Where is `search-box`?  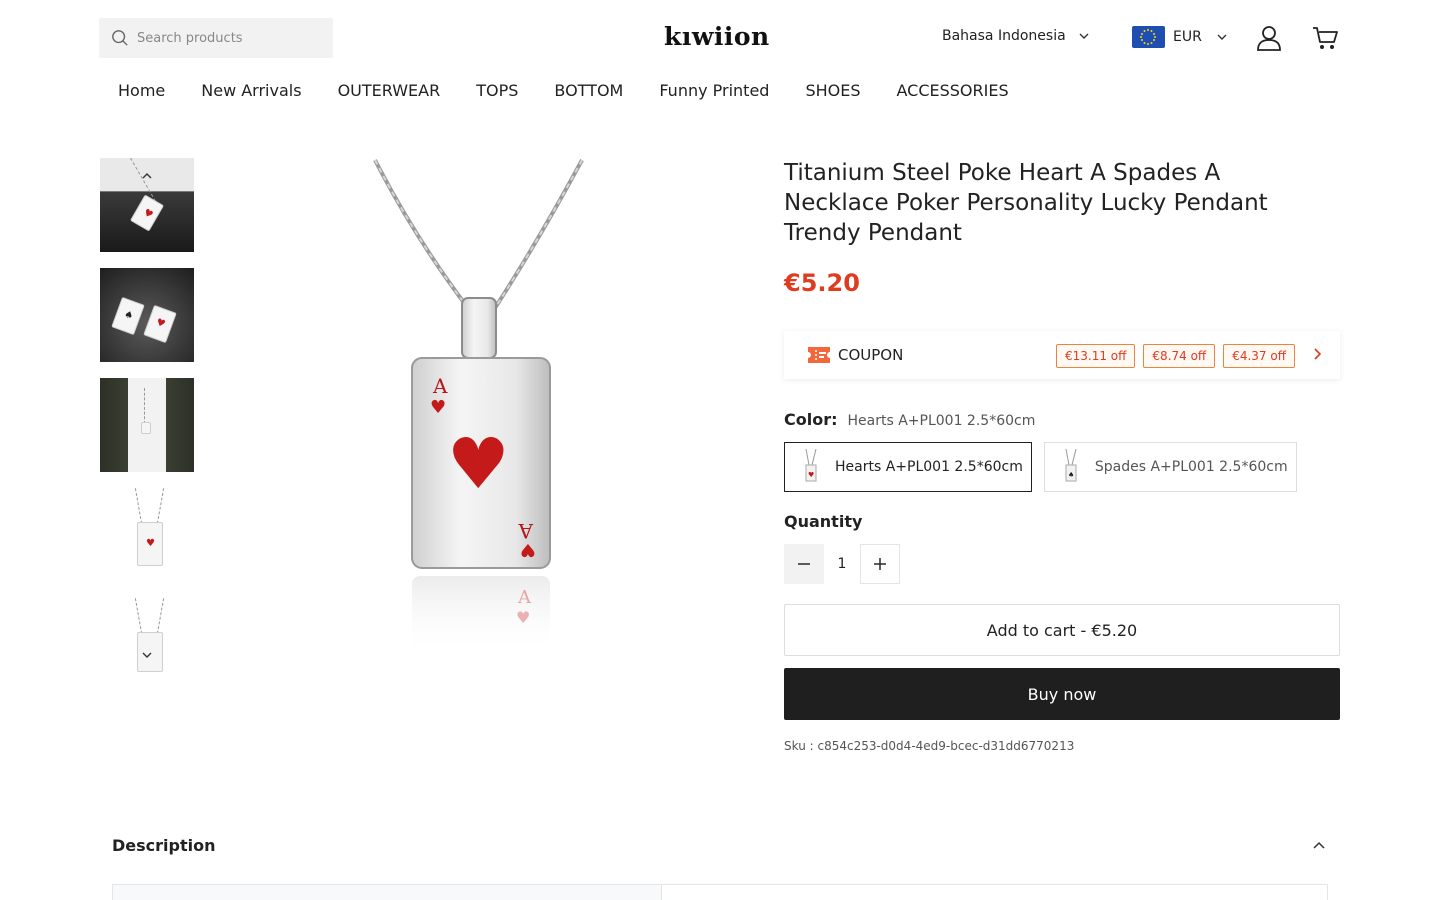
search-box is located at coordinates (216, 38).